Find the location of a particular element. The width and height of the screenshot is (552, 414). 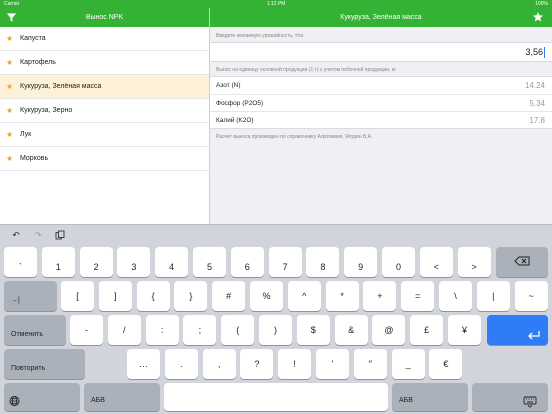

key: € is located at coordinates (446, 364).